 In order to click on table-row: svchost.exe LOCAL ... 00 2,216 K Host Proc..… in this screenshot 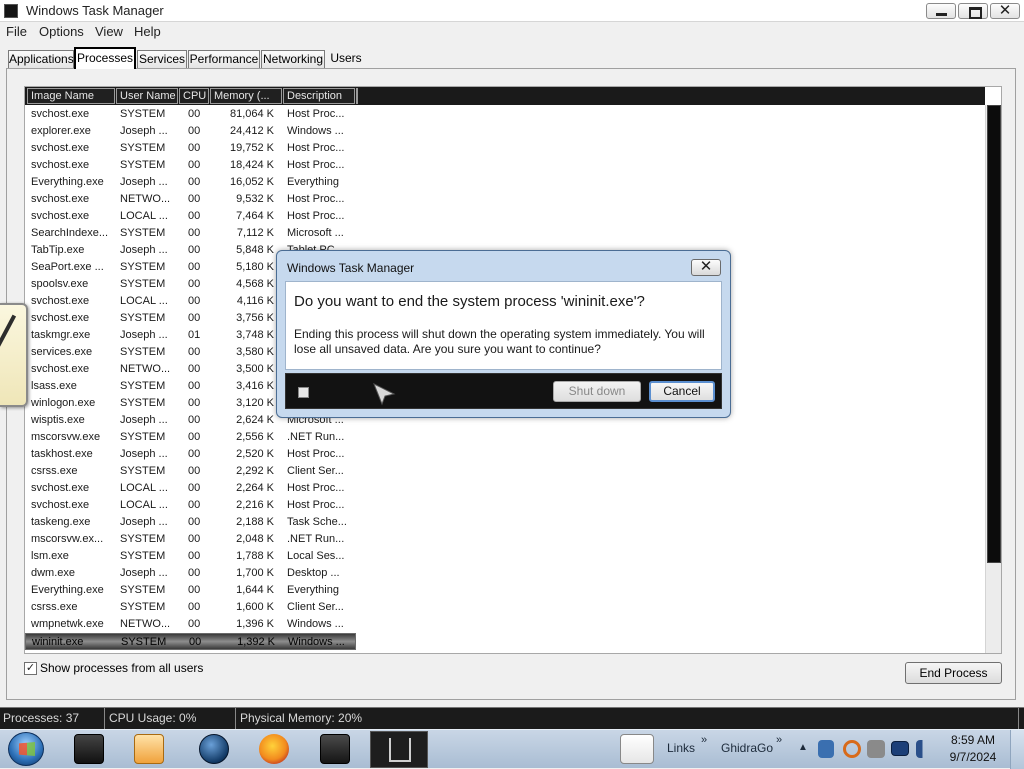, I will do `click(505, 505)`.